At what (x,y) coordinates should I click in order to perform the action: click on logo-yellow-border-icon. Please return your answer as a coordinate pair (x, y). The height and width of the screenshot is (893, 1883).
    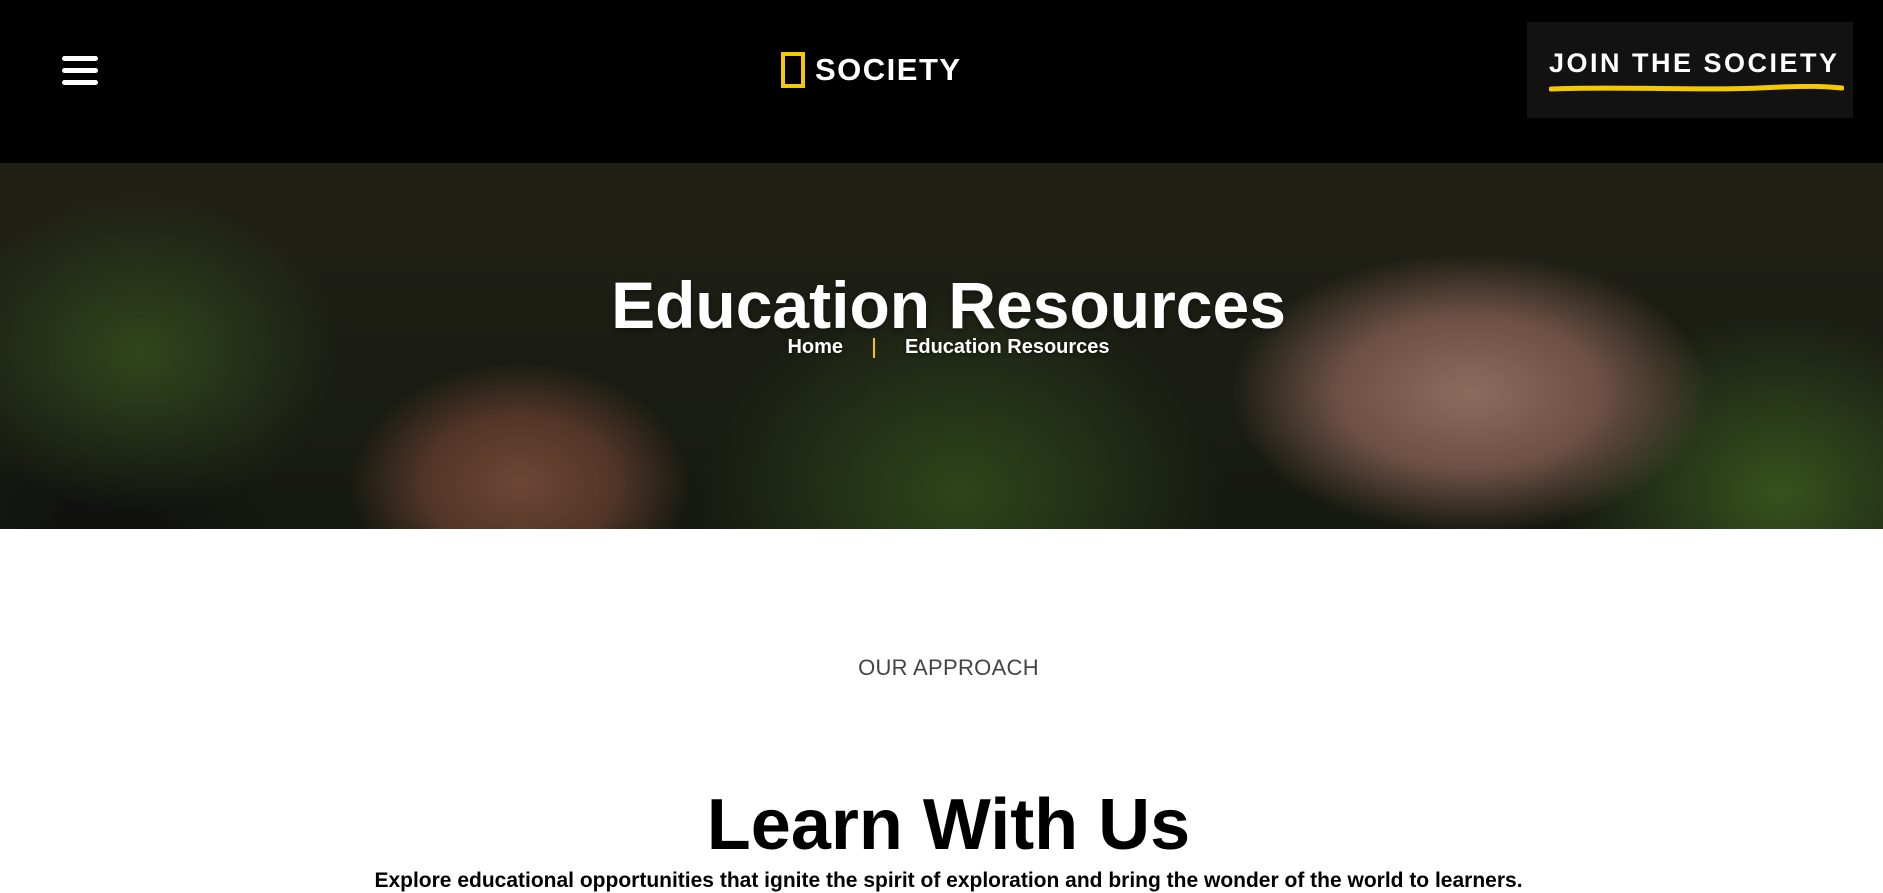
    Looking at the image, I should click on (793, 70).